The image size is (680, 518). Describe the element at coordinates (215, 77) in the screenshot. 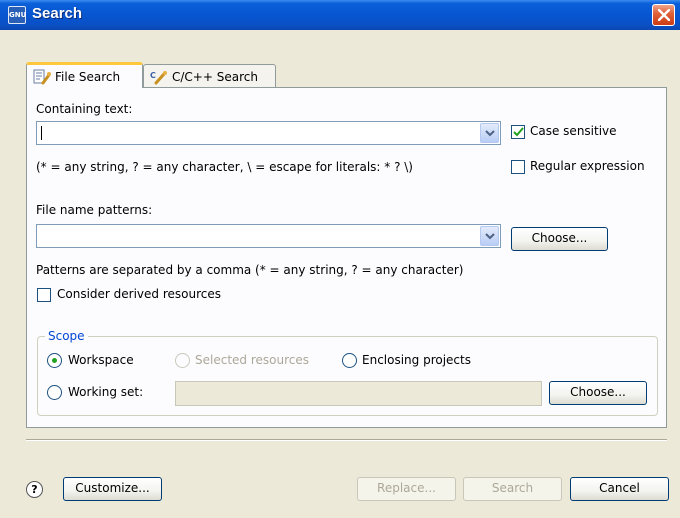

I see `tab-label: C/C++ Search` at that location.